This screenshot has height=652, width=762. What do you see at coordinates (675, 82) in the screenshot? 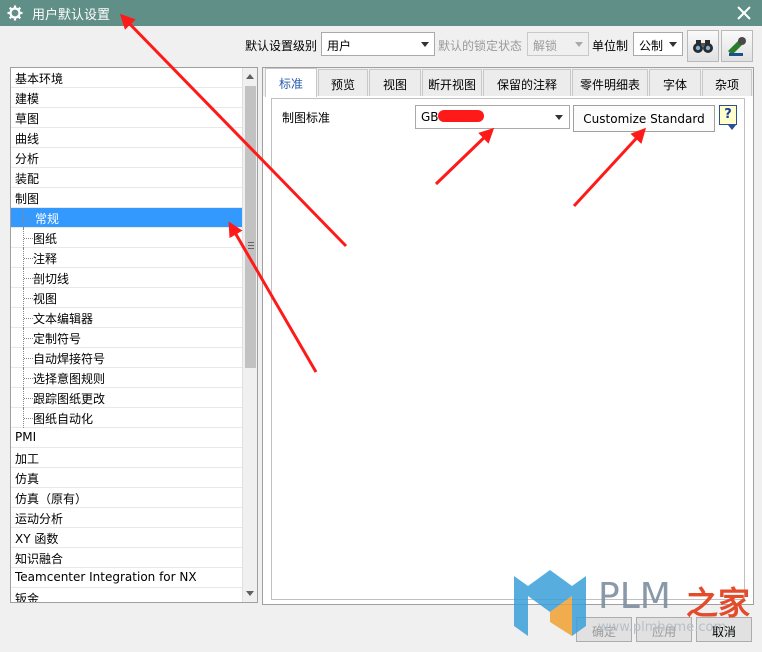
I see `tab-6: 字体` at bounding box center [675, 82].